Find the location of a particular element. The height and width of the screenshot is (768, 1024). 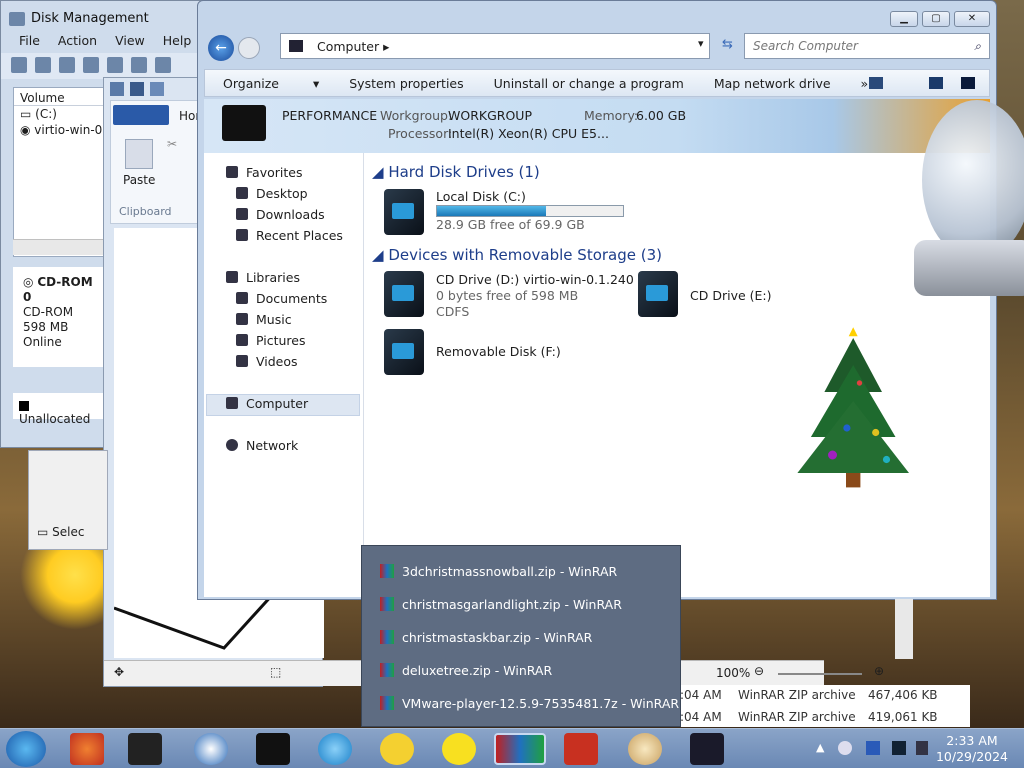

paint-icon is located at coordinates (117, 89).